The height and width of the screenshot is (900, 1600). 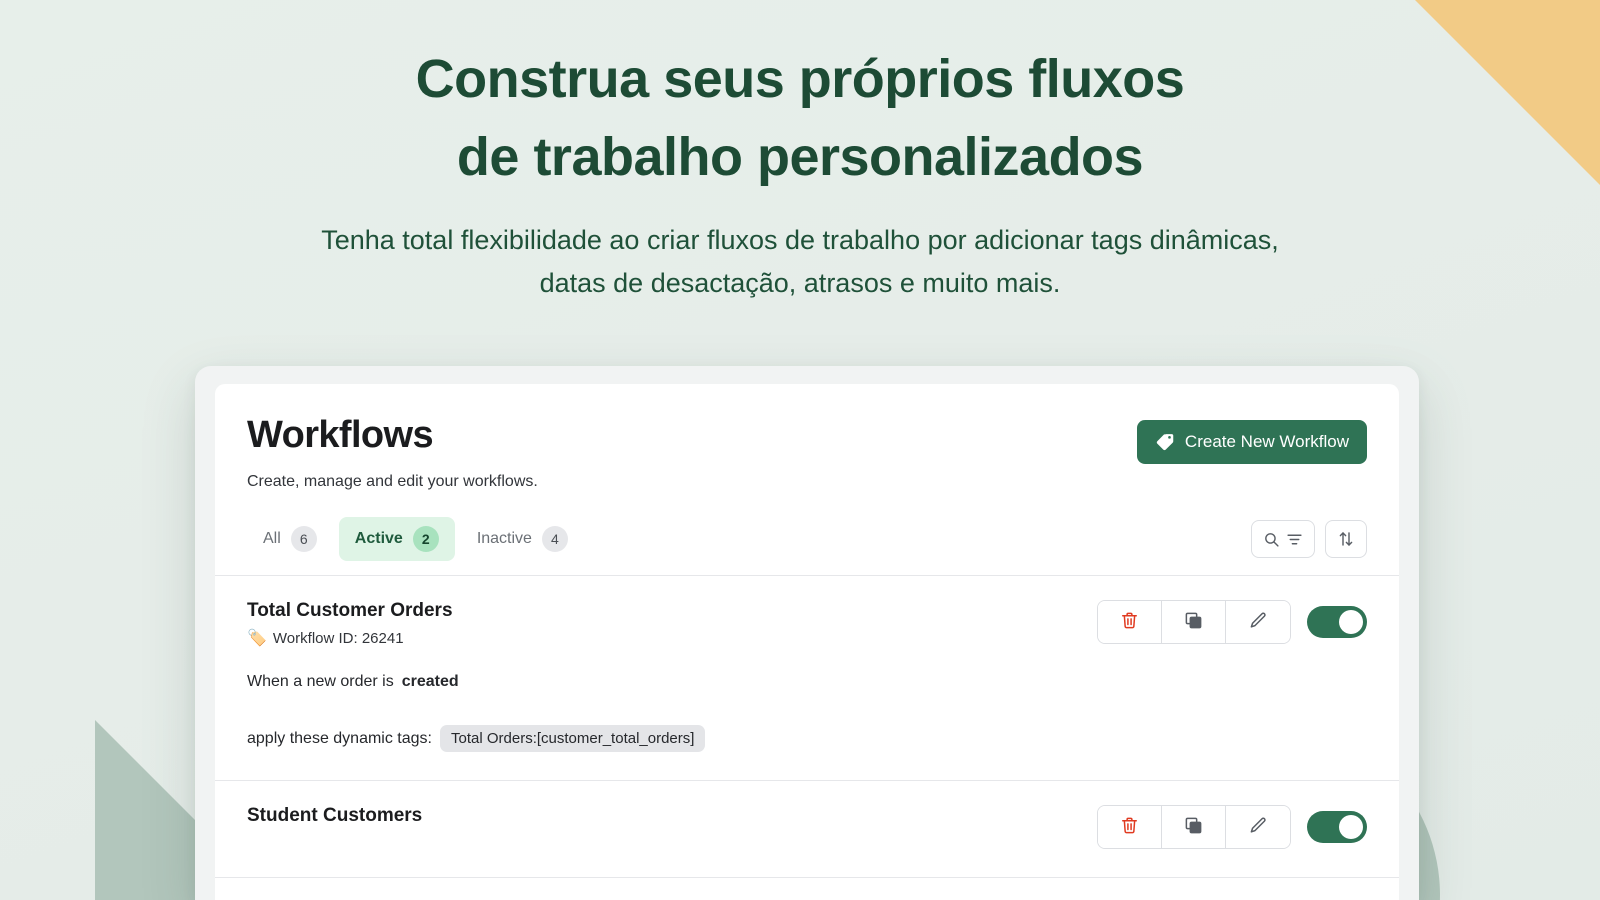 What do you see at coordinates (554, 539) in the screenshot?
I see `tab-inactive-count: 4` at bounding box center [554, 539].